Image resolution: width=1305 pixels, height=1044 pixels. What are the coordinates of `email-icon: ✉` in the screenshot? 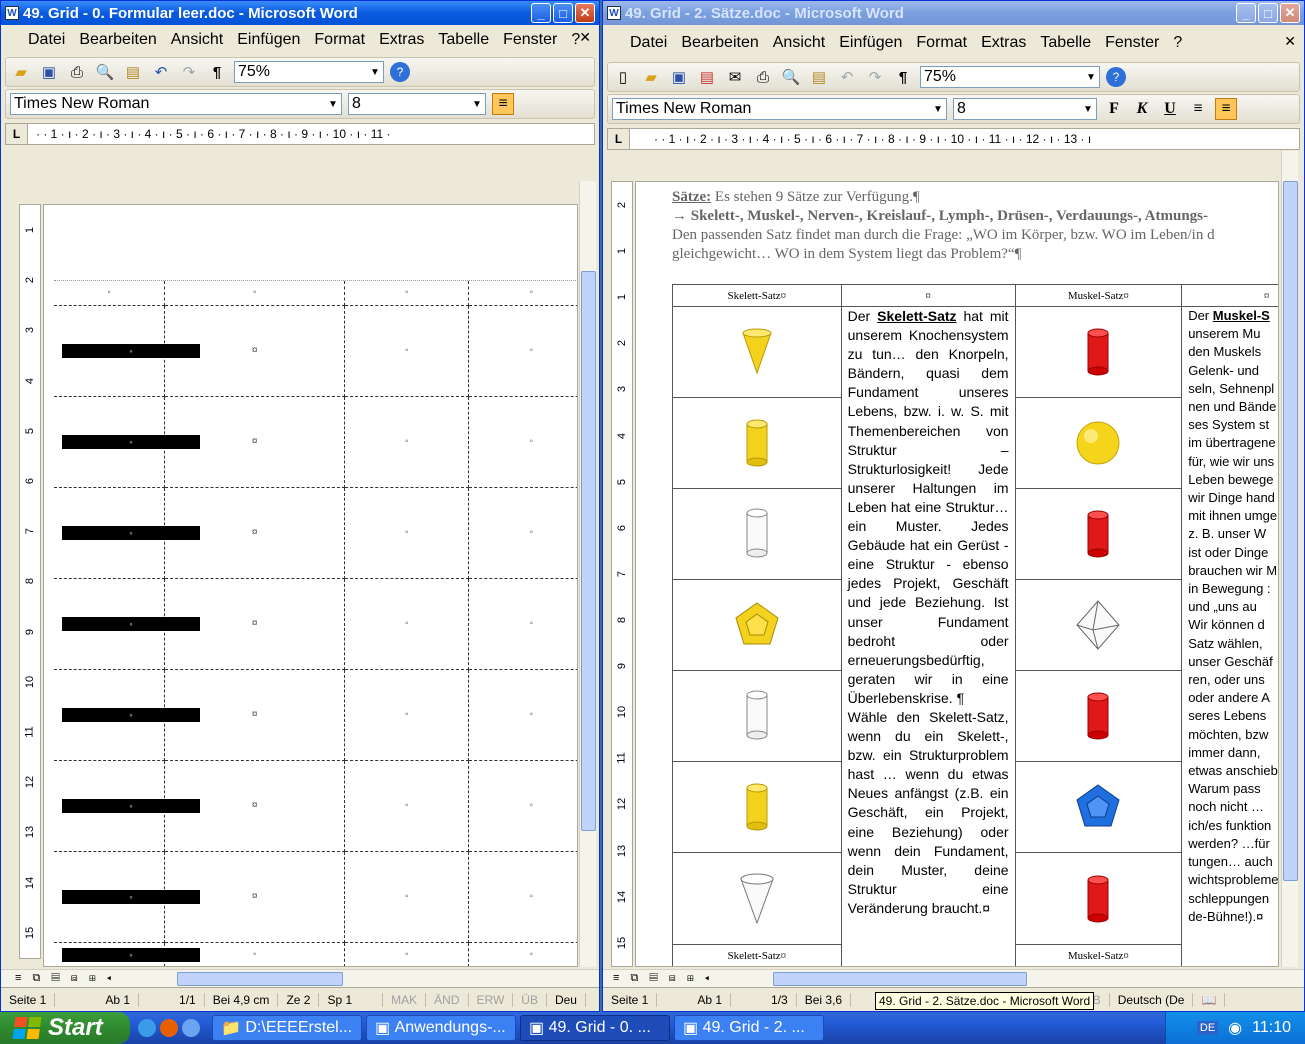 It's located at (735, 77).